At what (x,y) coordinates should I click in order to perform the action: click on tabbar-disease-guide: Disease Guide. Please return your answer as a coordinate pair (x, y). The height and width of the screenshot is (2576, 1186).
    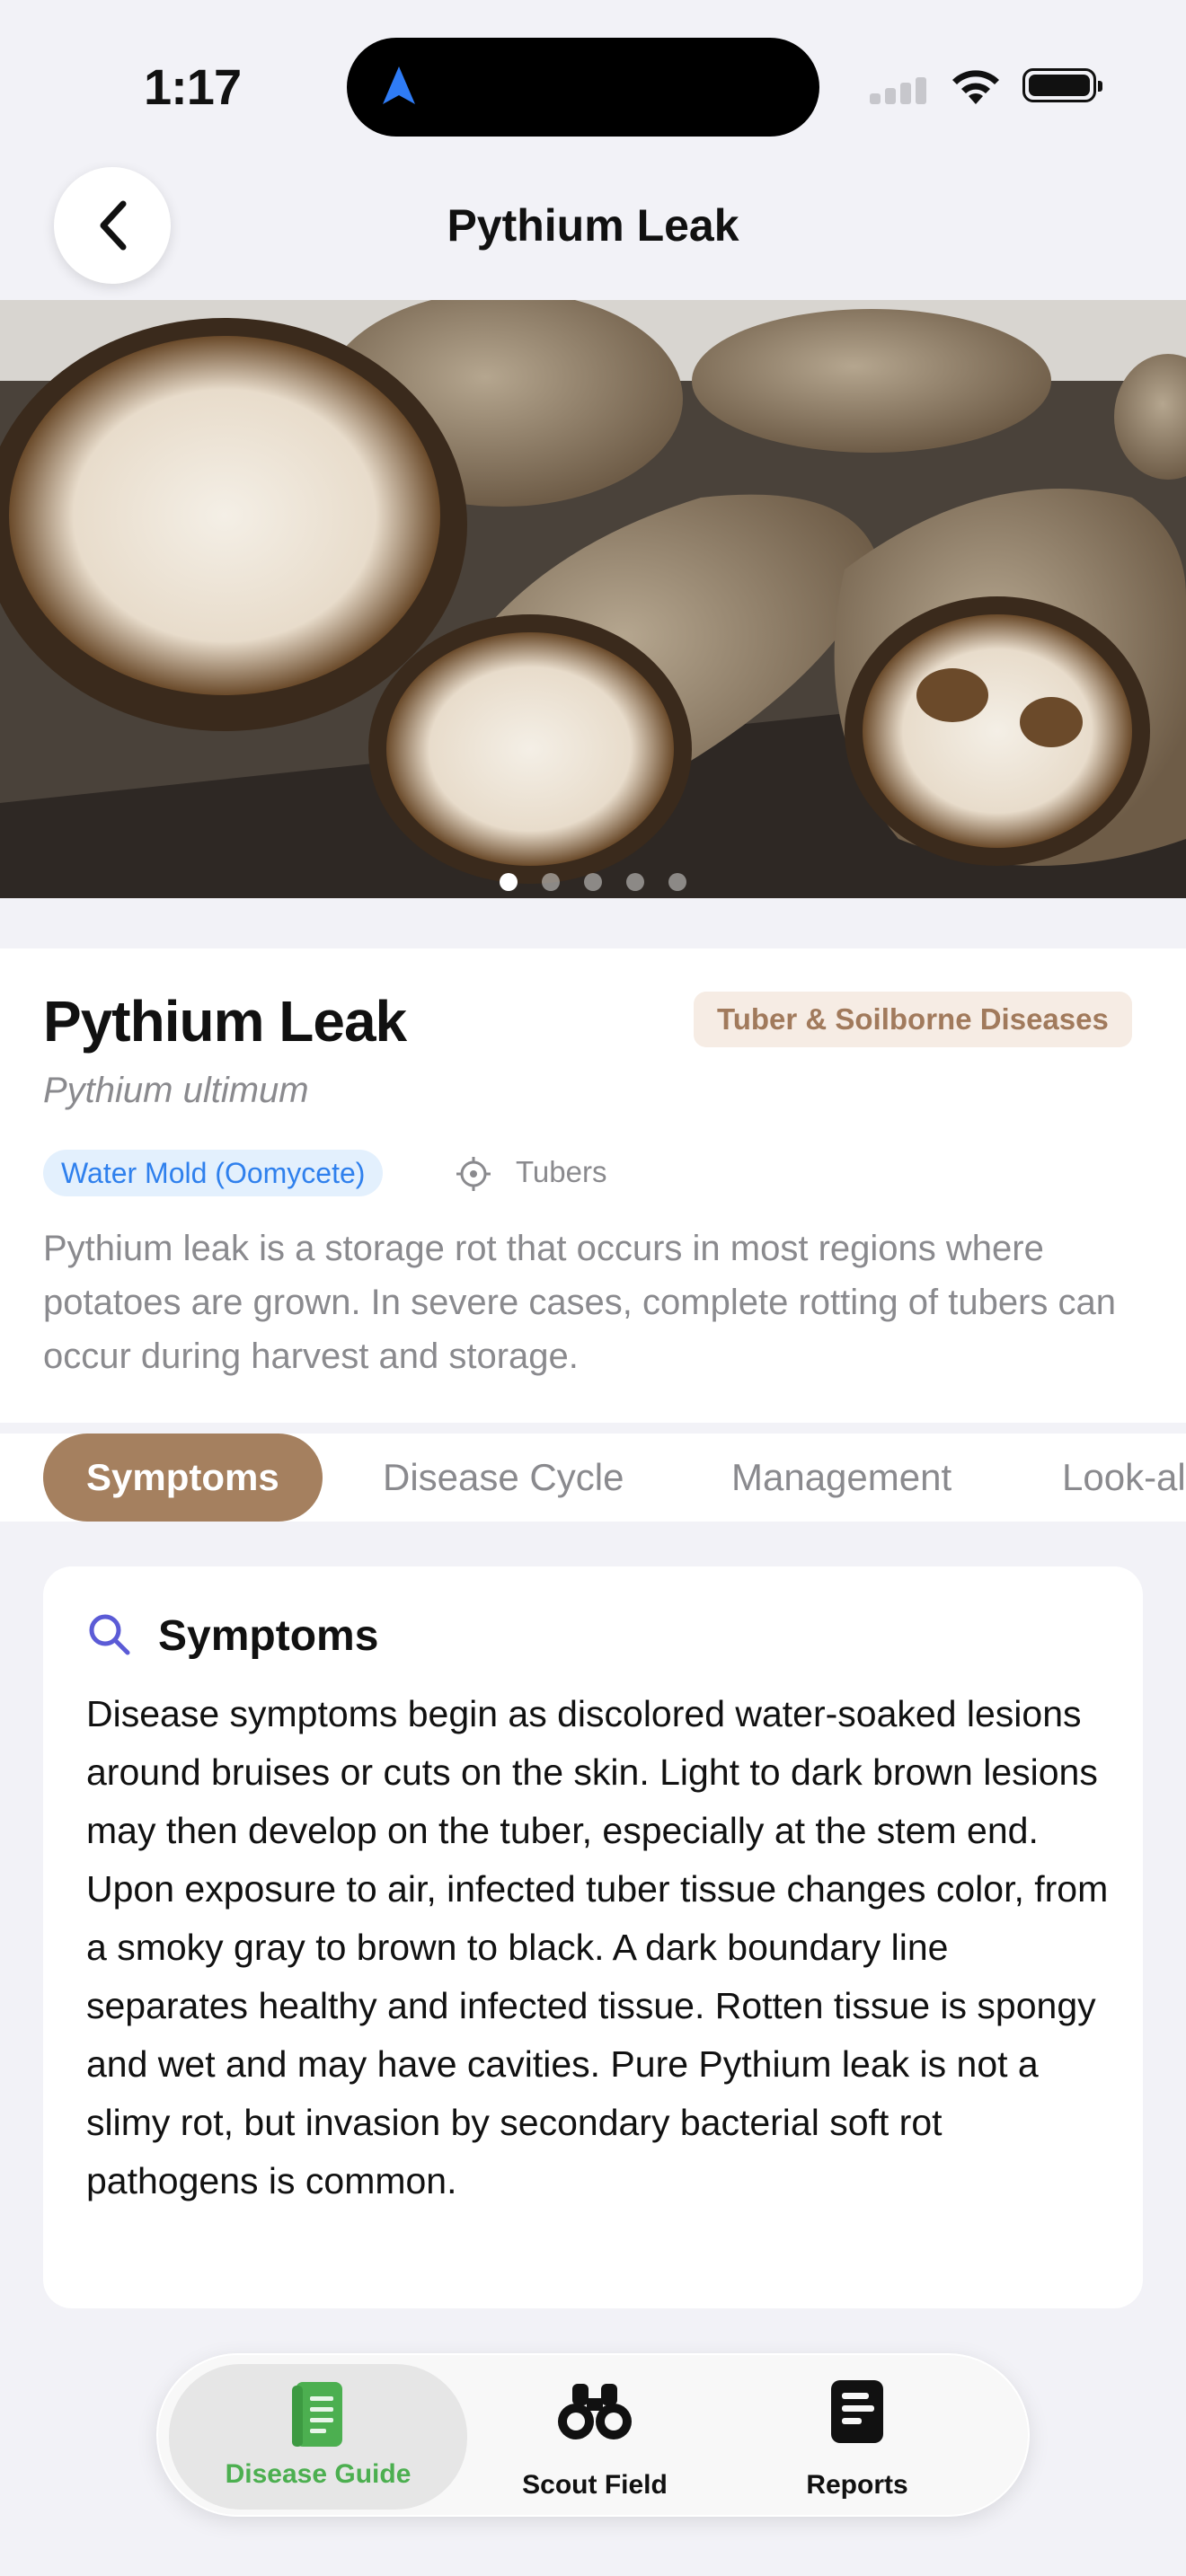
    Looking at the image, I should click on (318, 2437).